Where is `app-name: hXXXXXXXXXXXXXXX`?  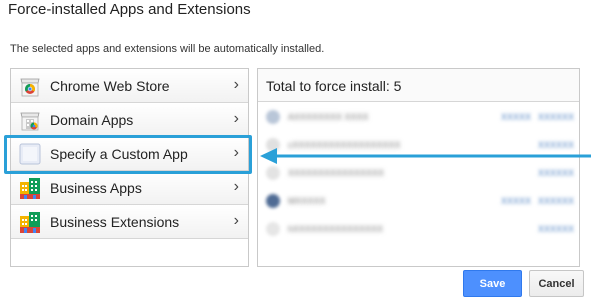
app-name: hXXXXXXXXXXXXXXX is located at coordinates (336, 228).